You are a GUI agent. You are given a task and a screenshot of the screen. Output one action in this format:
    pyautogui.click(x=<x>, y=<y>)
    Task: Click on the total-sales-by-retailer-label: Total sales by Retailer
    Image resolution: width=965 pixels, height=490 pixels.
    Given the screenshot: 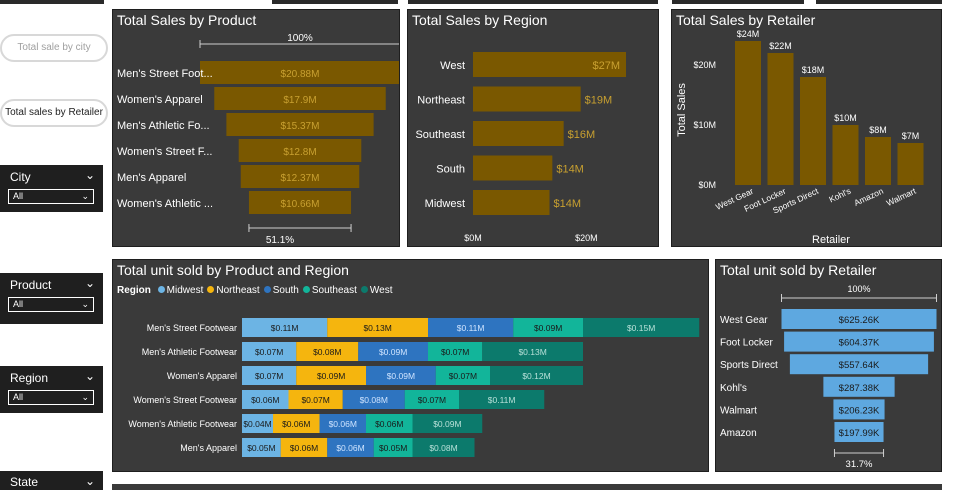 What is the action you would take?
    pyautogui.click(x=54, y=112)
    